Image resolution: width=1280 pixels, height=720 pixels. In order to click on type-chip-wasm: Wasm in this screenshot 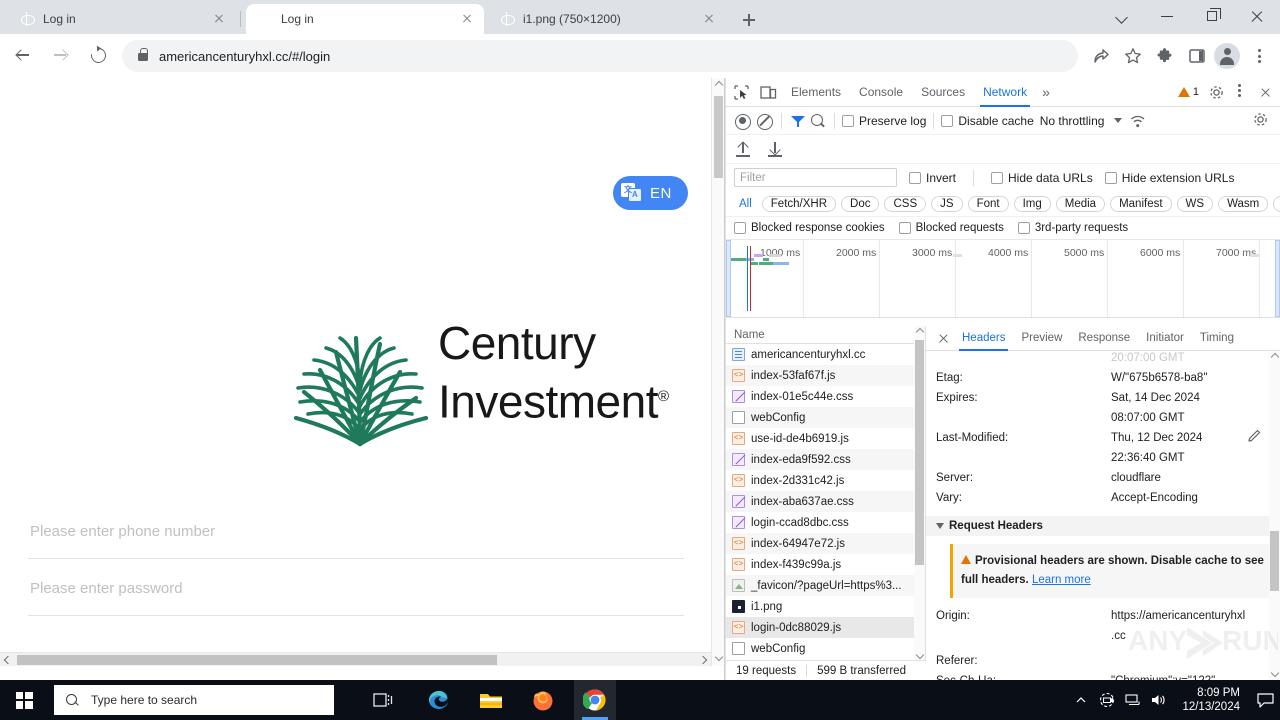, I will do `click(1243, 203)`.